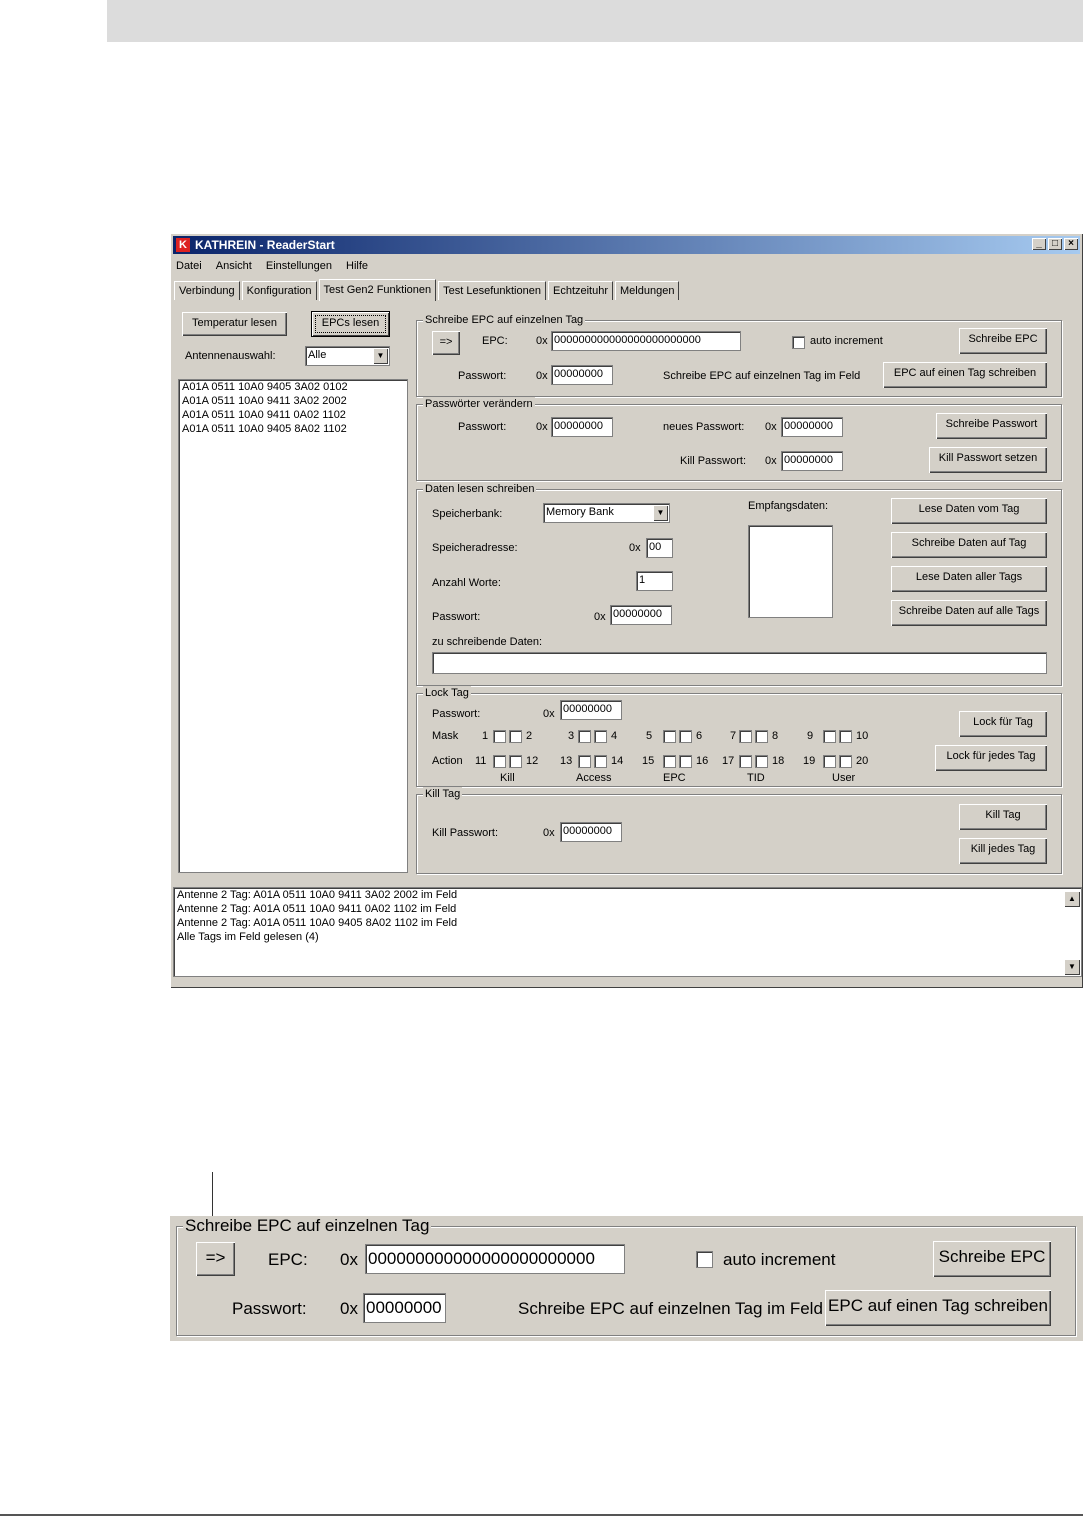  What do you see at coordinates (456, 714) in the screenshot?
I see `lock-password-label: Passwort:` at bounding box center [456, 714].